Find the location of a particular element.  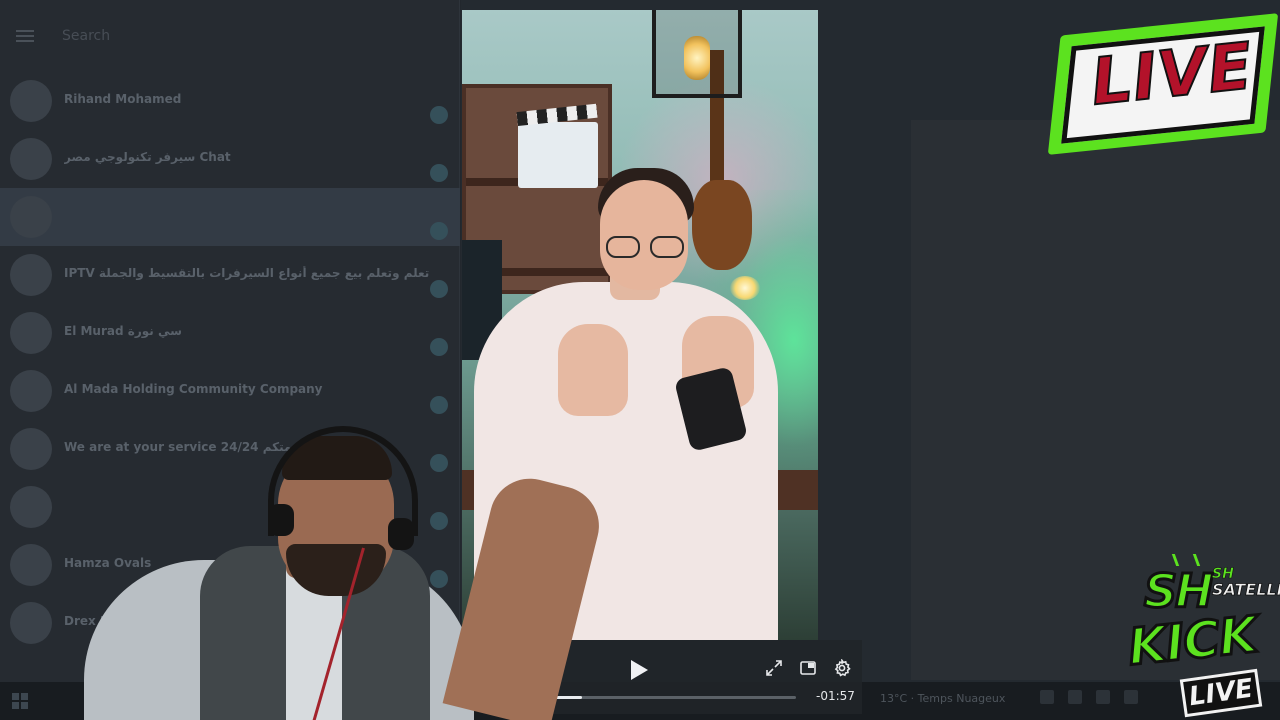

expand-icon is located at coordinates (774, 668).